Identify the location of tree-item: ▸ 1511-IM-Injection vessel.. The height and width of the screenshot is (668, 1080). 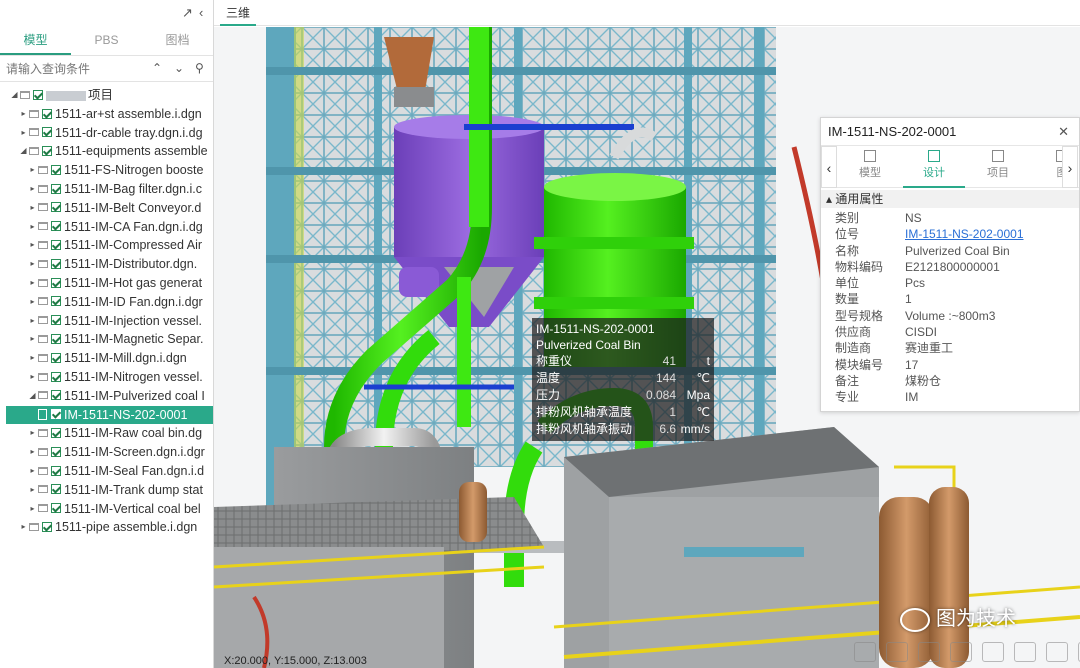
(106, 321).